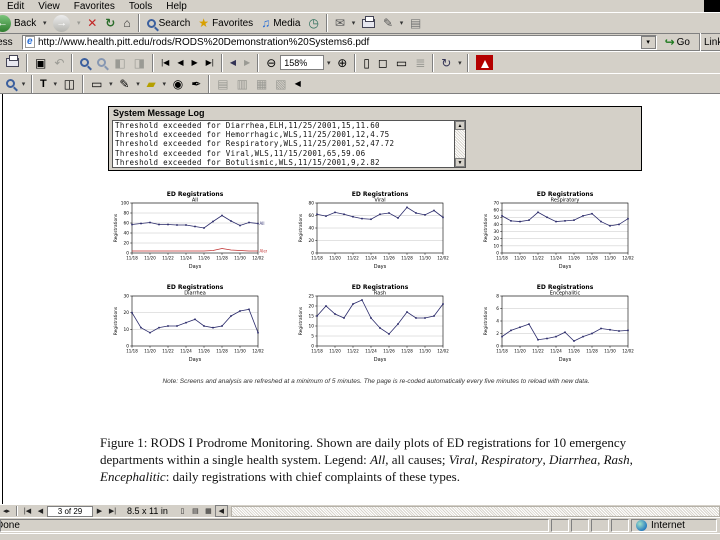 This screenshot has height=540, width=720. What do you see at coordinates (164, 84) in the screenshot?
I see `highlighter-dropdown: ▾` at bounding box center [164, 84].